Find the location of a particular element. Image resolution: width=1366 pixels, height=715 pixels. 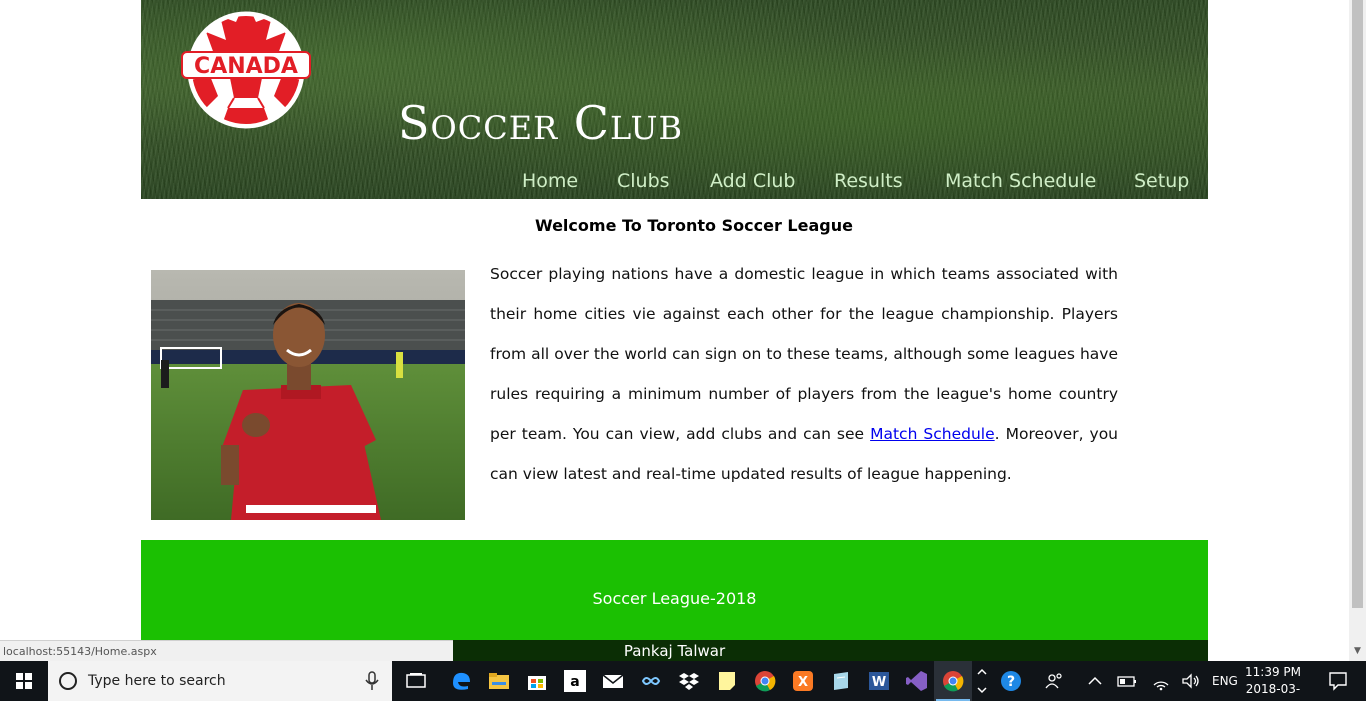

visual-studio-icon is located at coordinates (917, 681).